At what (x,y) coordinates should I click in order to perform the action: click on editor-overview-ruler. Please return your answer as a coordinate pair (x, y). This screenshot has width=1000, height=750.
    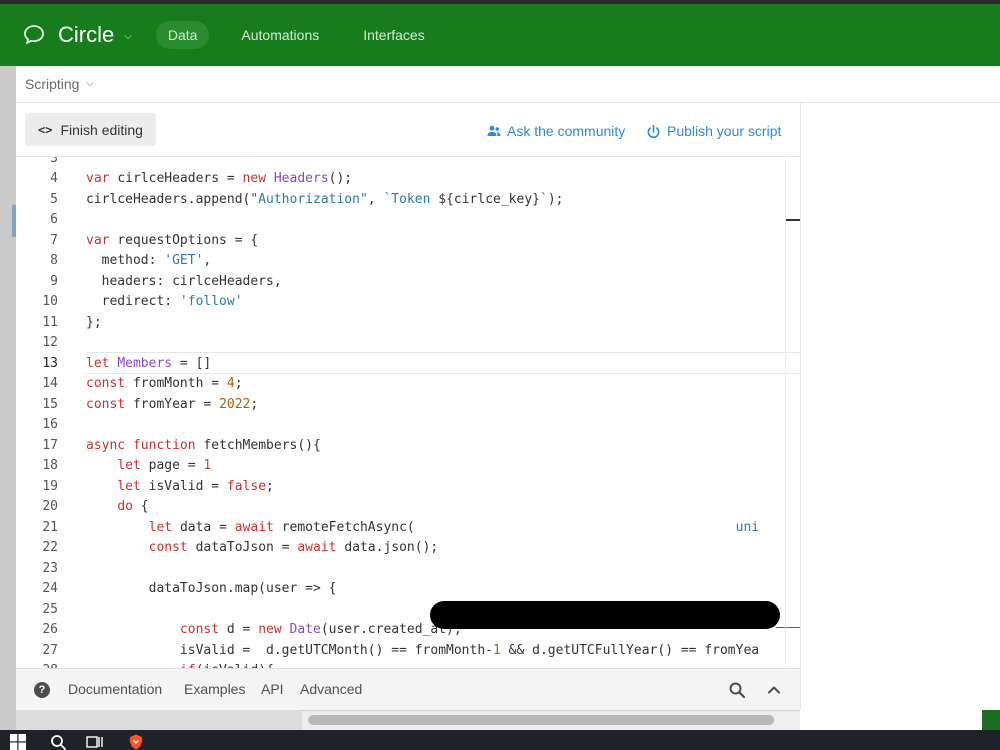
    Looking at the image, I should click on (785, 412).